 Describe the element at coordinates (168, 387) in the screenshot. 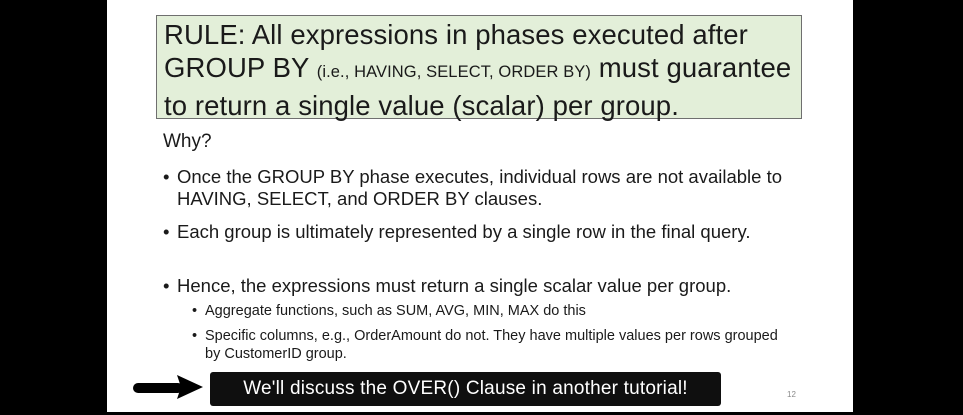

I see `arrow-right-icon` at that location.